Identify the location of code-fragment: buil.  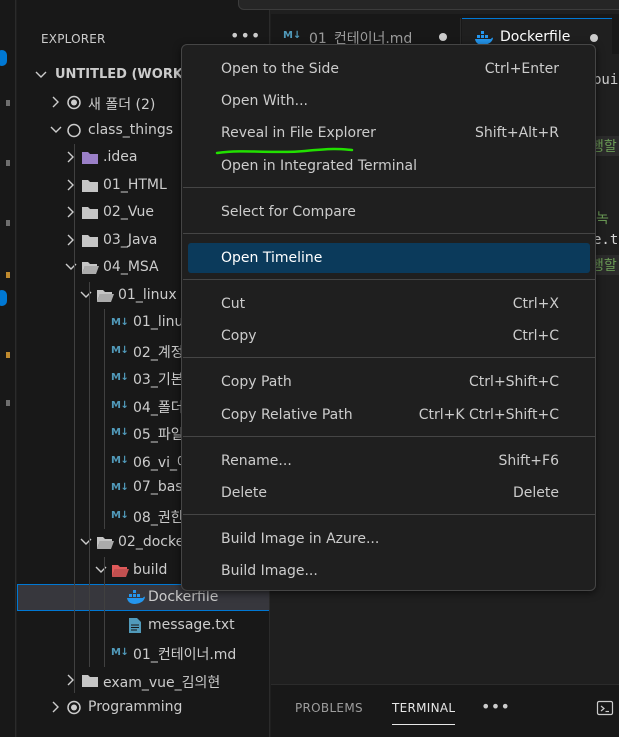
(606, 80).